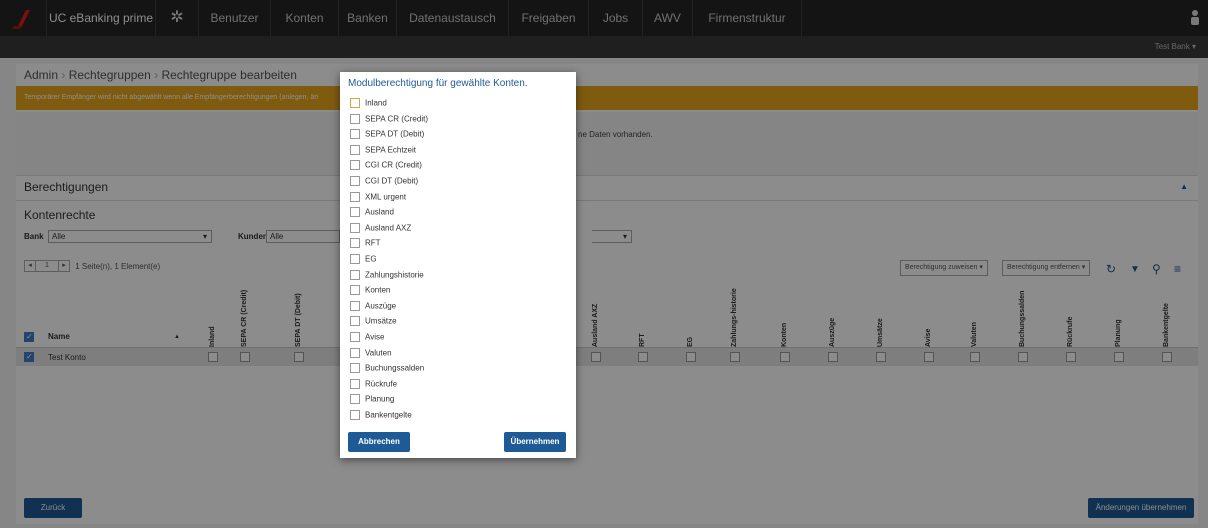  I want to click on option-label: Auszüge, so click(381, 306).